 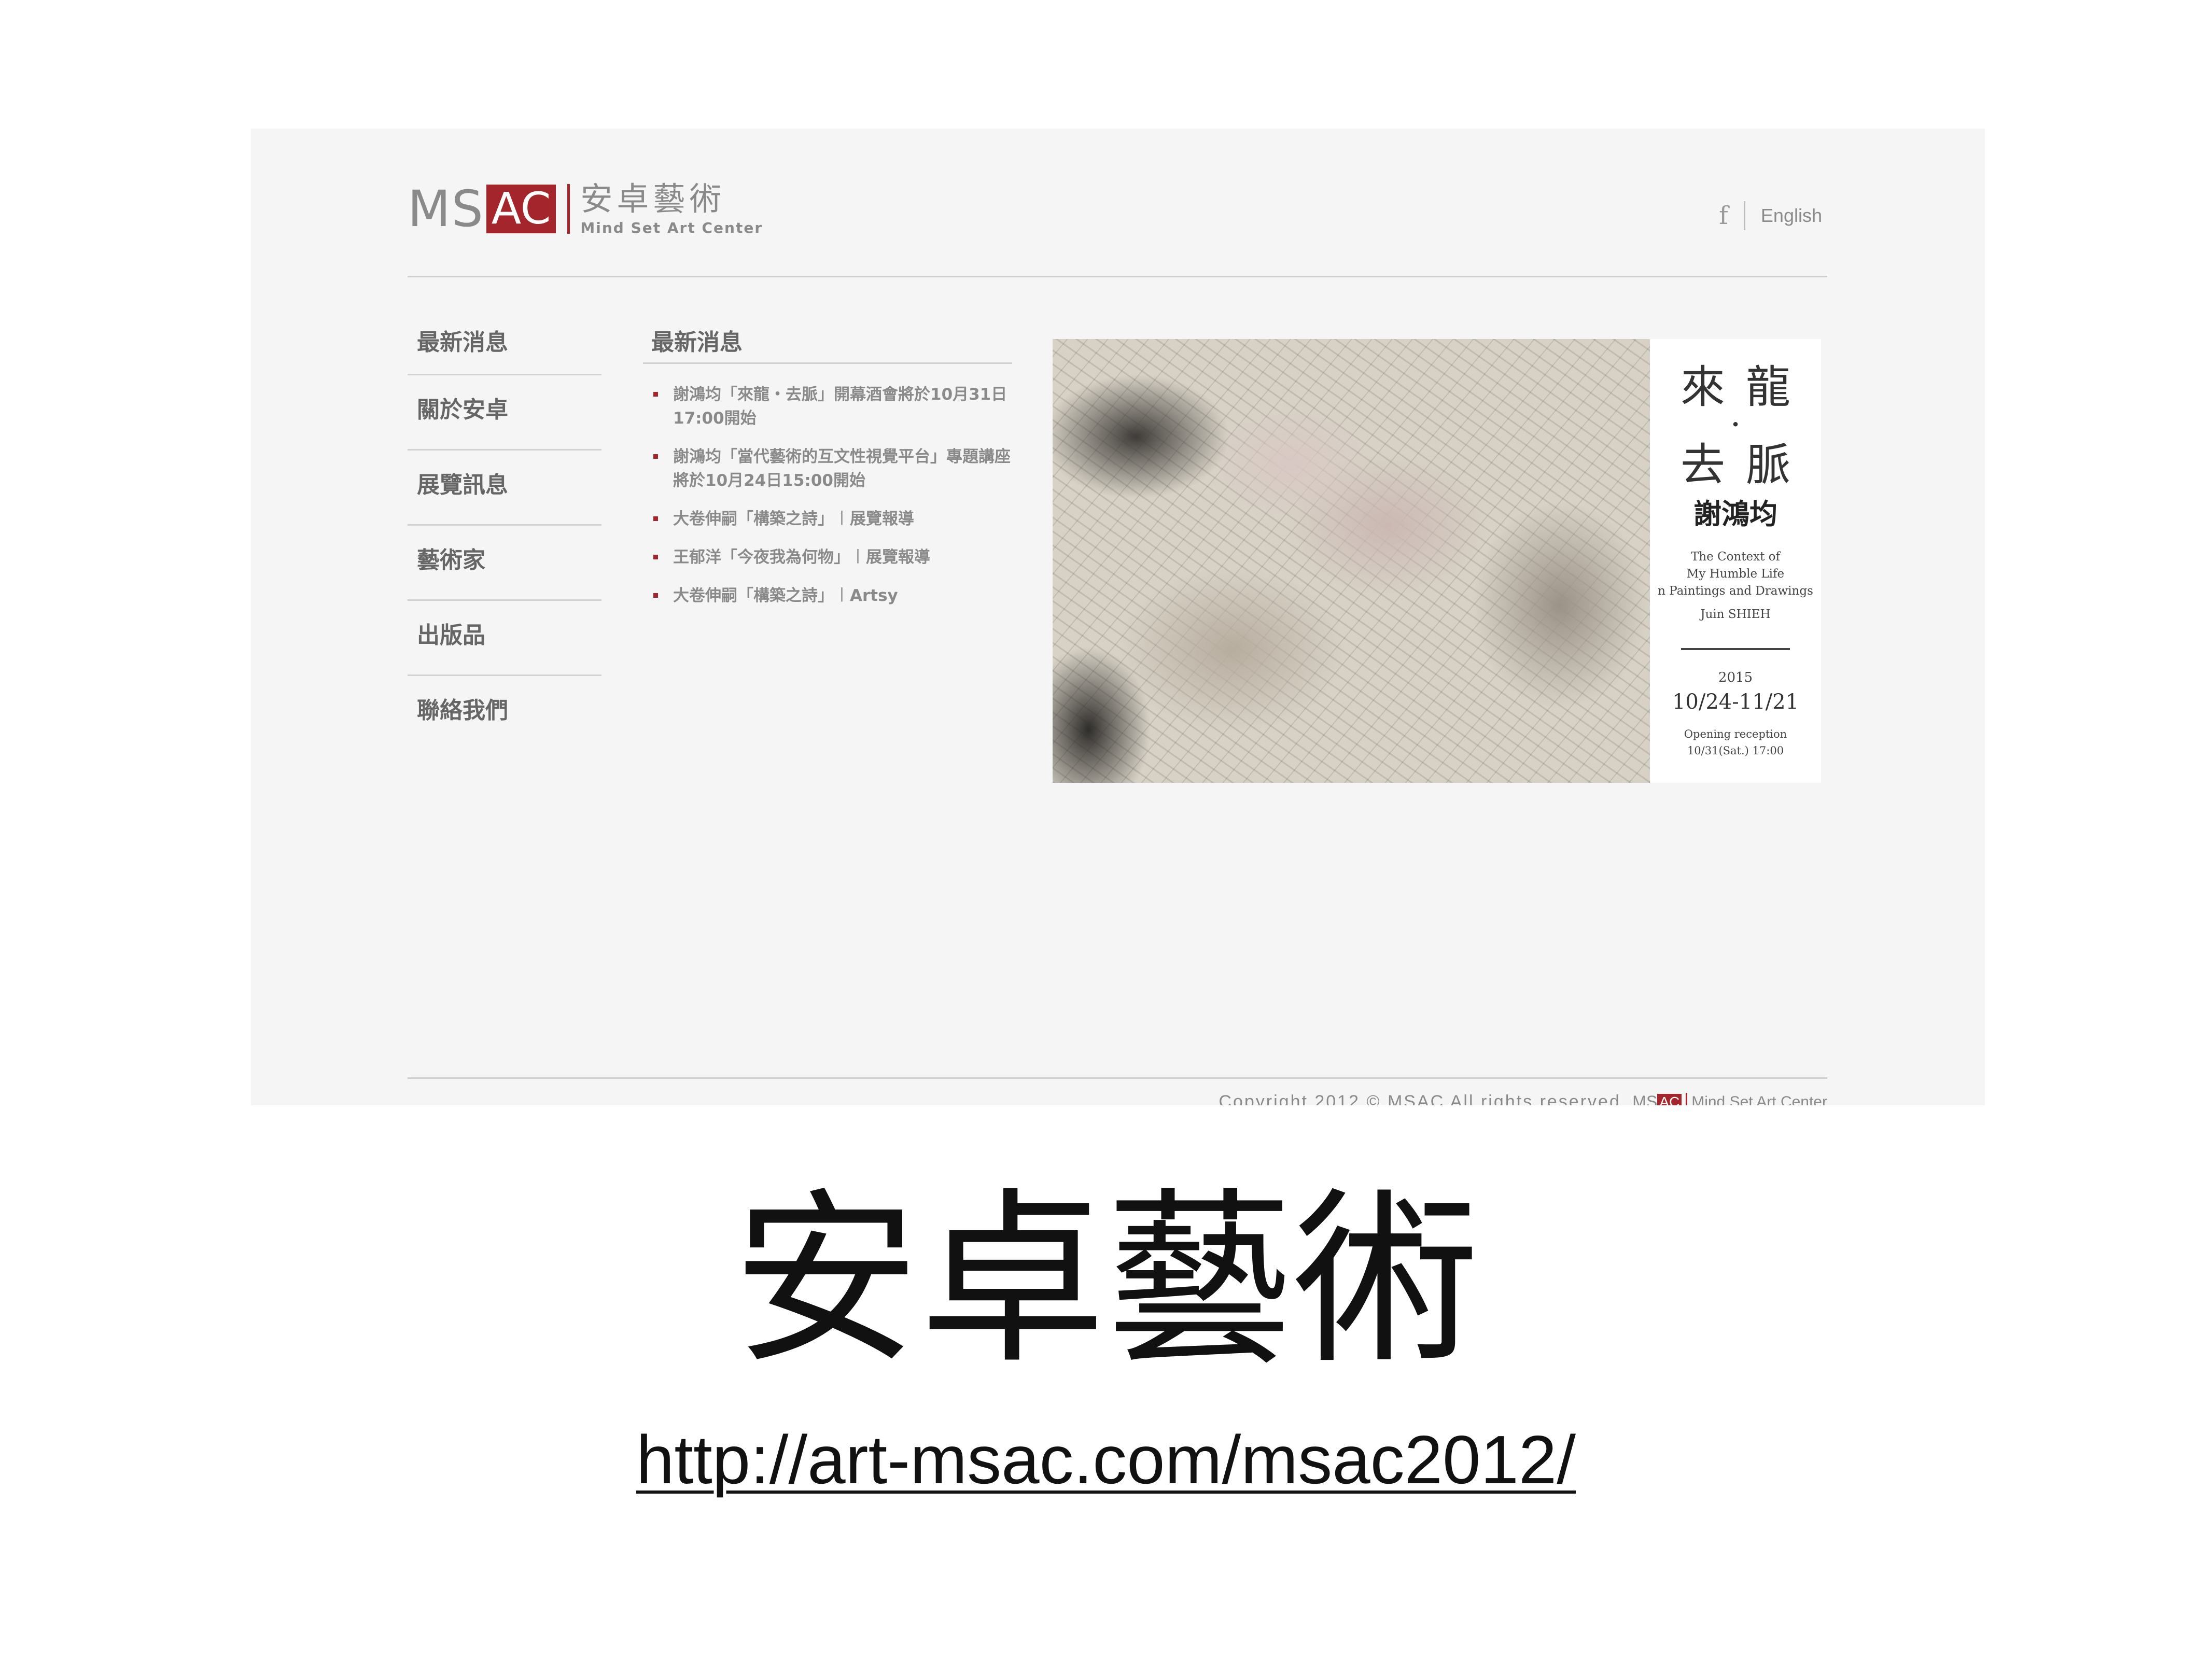 What do you see at coordinates (504, 714) in the screenshot?
I see `nav-item-contact: 聯絡我們` at bounding box center [504, 714].